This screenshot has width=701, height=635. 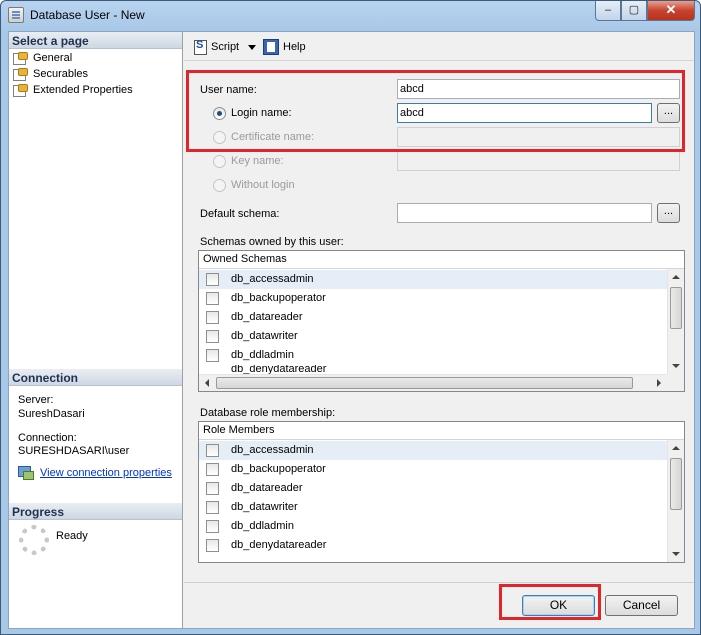 What do you see at coordinates (538, 89) in the screenshot?
I see `user-name-input` at bounding box center [538, 89].